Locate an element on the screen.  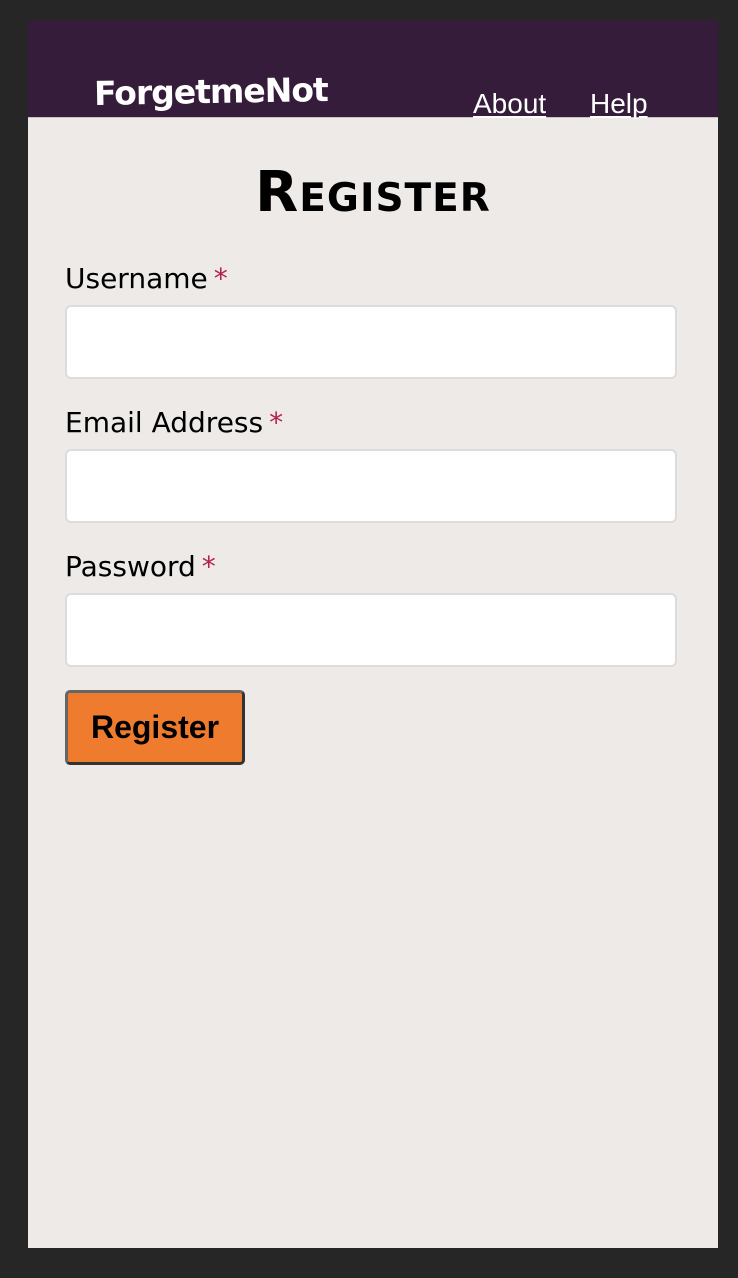
nav-link-help: Help is located at coordinates (619, 104).